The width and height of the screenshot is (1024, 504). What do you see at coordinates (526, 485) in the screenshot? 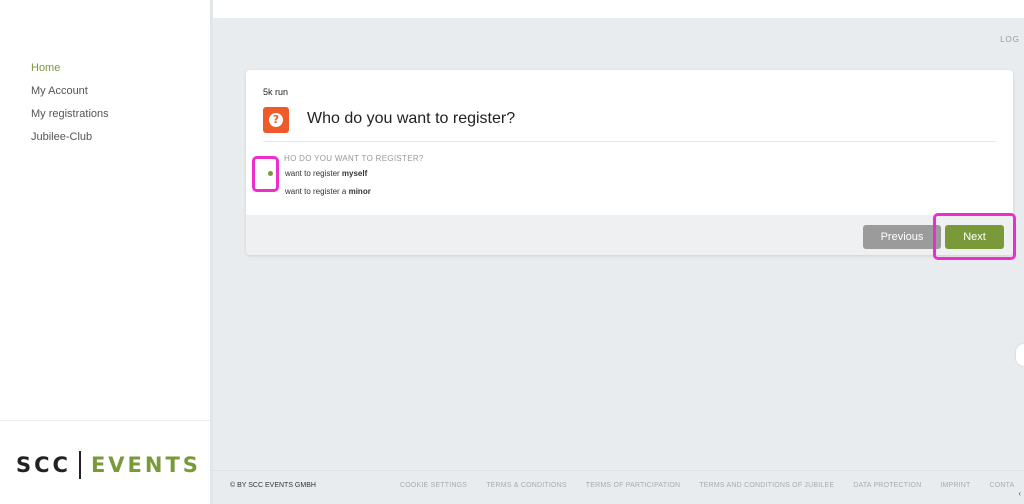
I see `footer-link-terms-conditions: TERMS & CONDITIONS` at bounding box center [526, 485].